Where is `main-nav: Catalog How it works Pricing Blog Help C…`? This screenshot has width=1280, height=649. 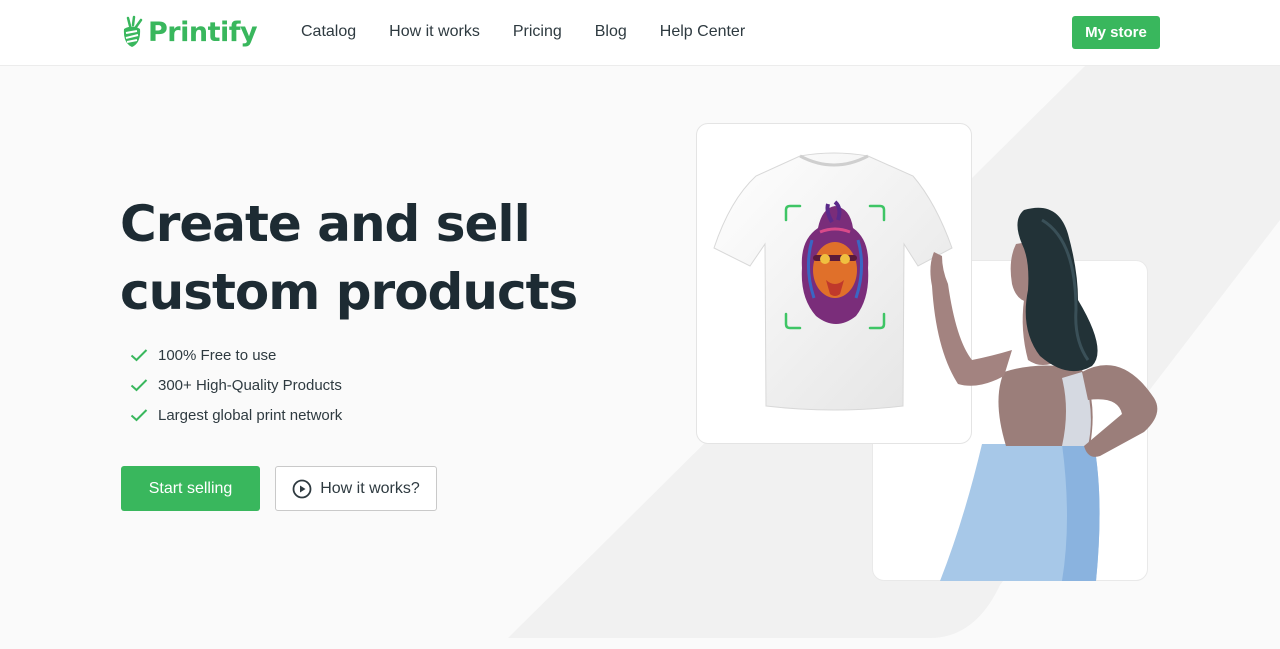
main-nav: Catalog How it works Pricing Blog Help C… is located at coordinates (539, 32).